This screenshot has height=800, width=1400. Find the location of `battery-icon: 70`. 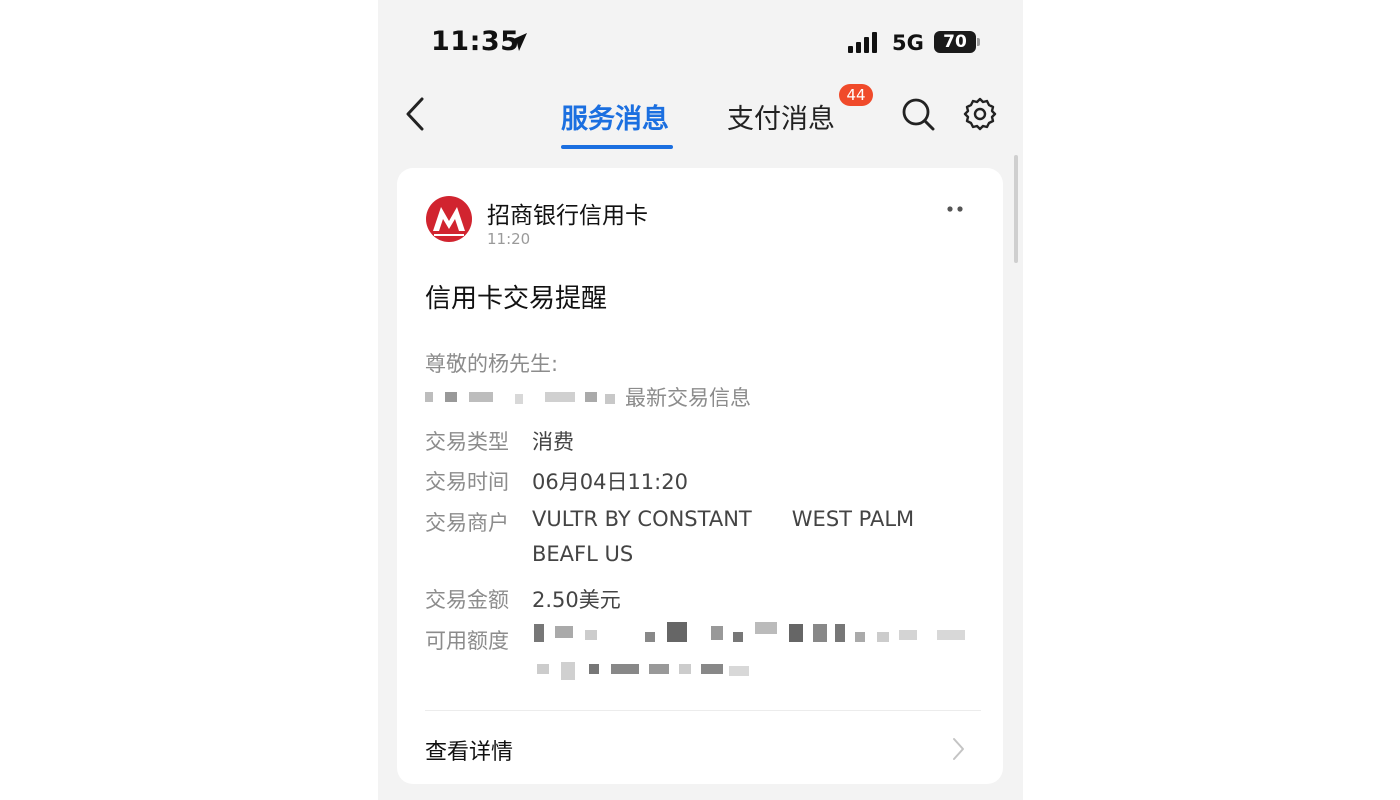

battery-icon: 70 is located at coordinates (955, 42).